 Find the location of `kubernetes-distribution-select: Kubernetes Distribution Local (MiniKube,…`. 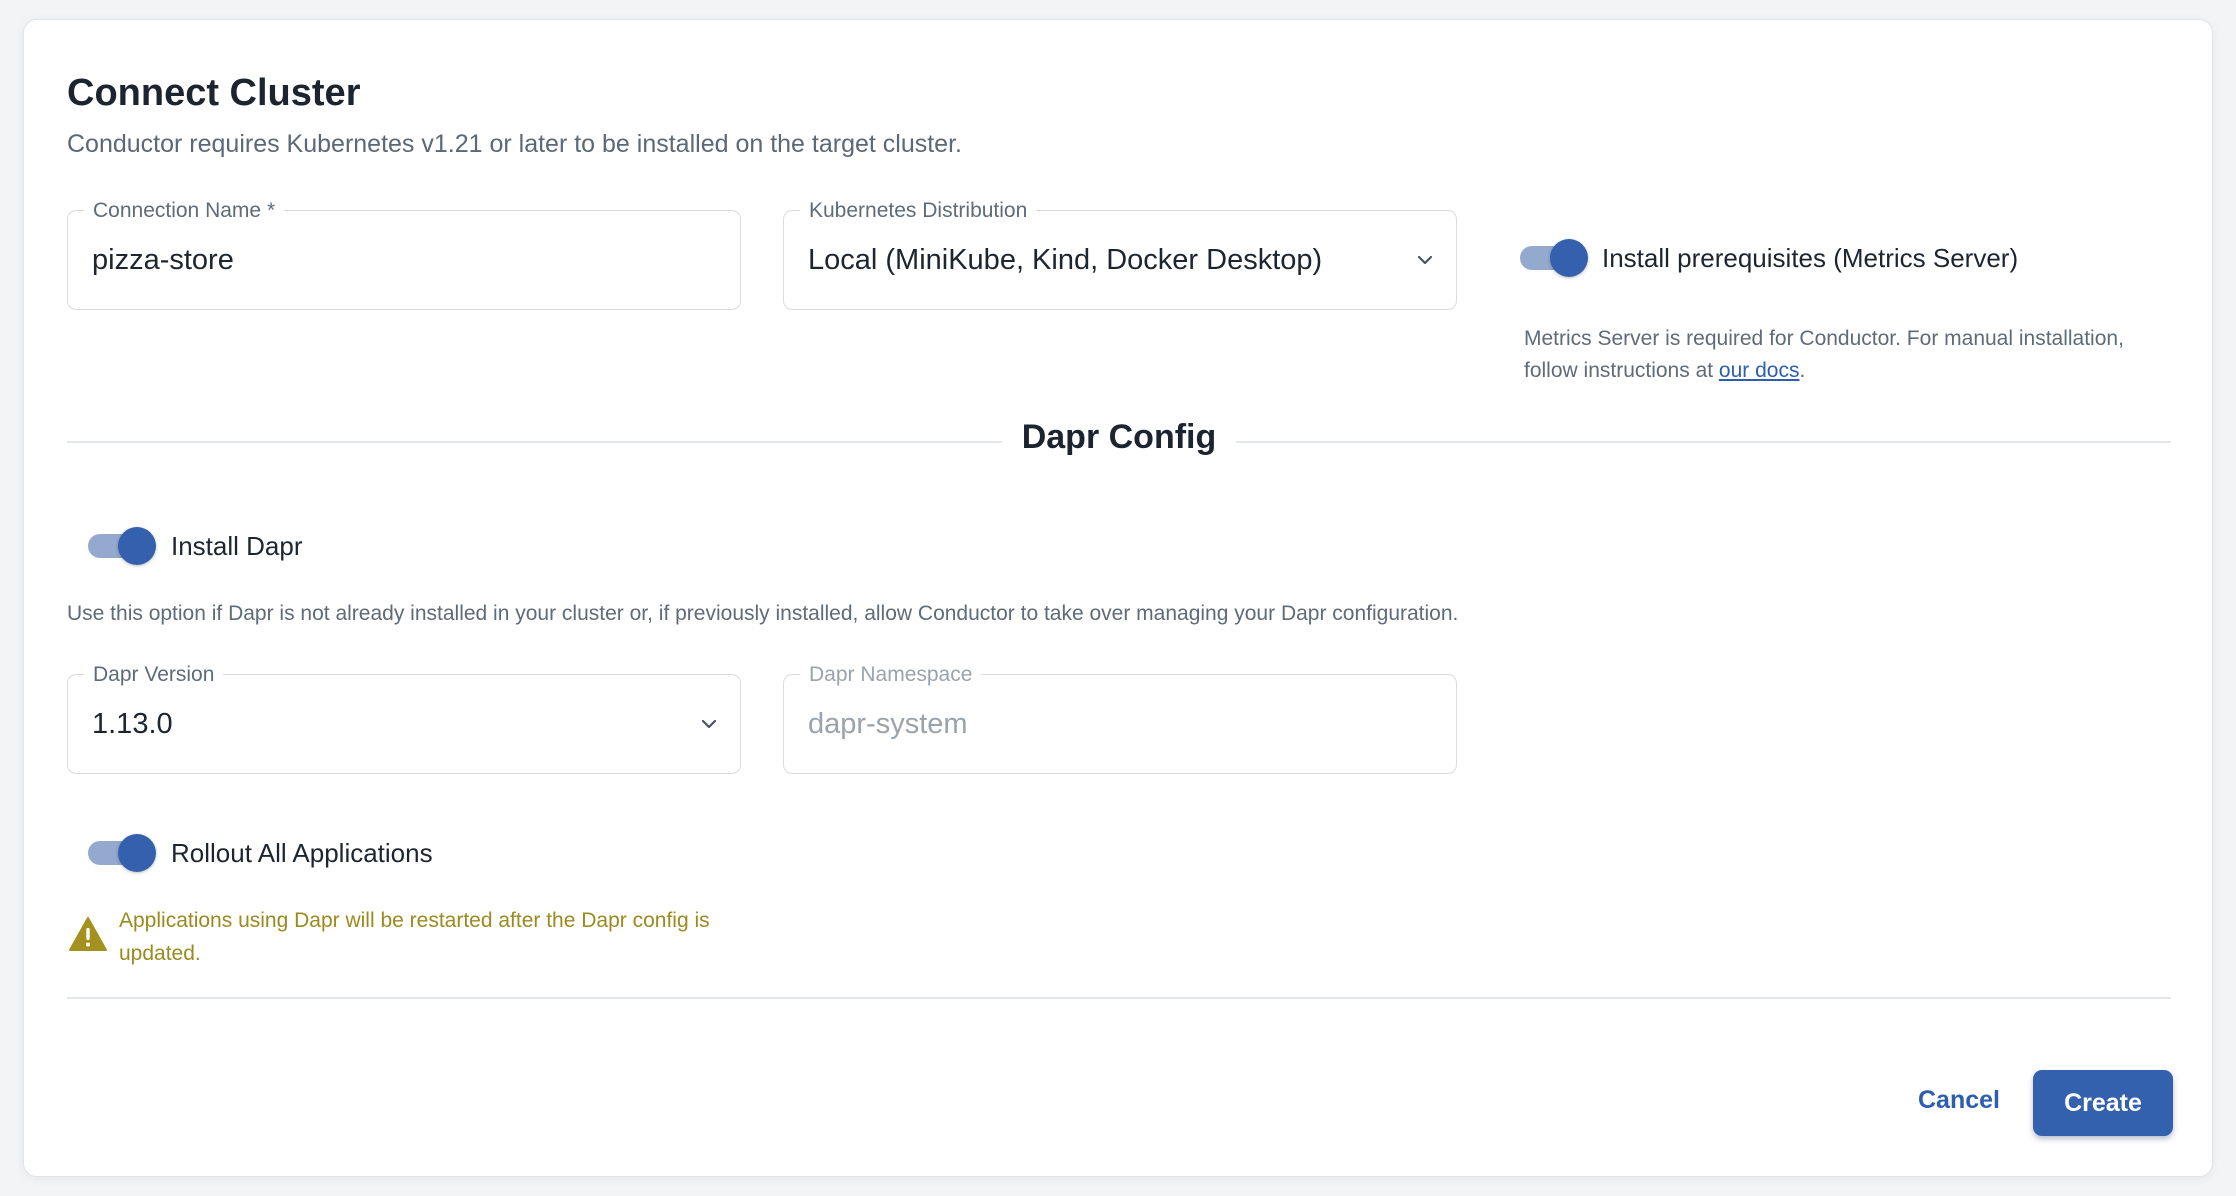

kubernetes-distribution-select: Kubernetes Distribution Local (MiniKube,… is located at coordinates (1120, 254).